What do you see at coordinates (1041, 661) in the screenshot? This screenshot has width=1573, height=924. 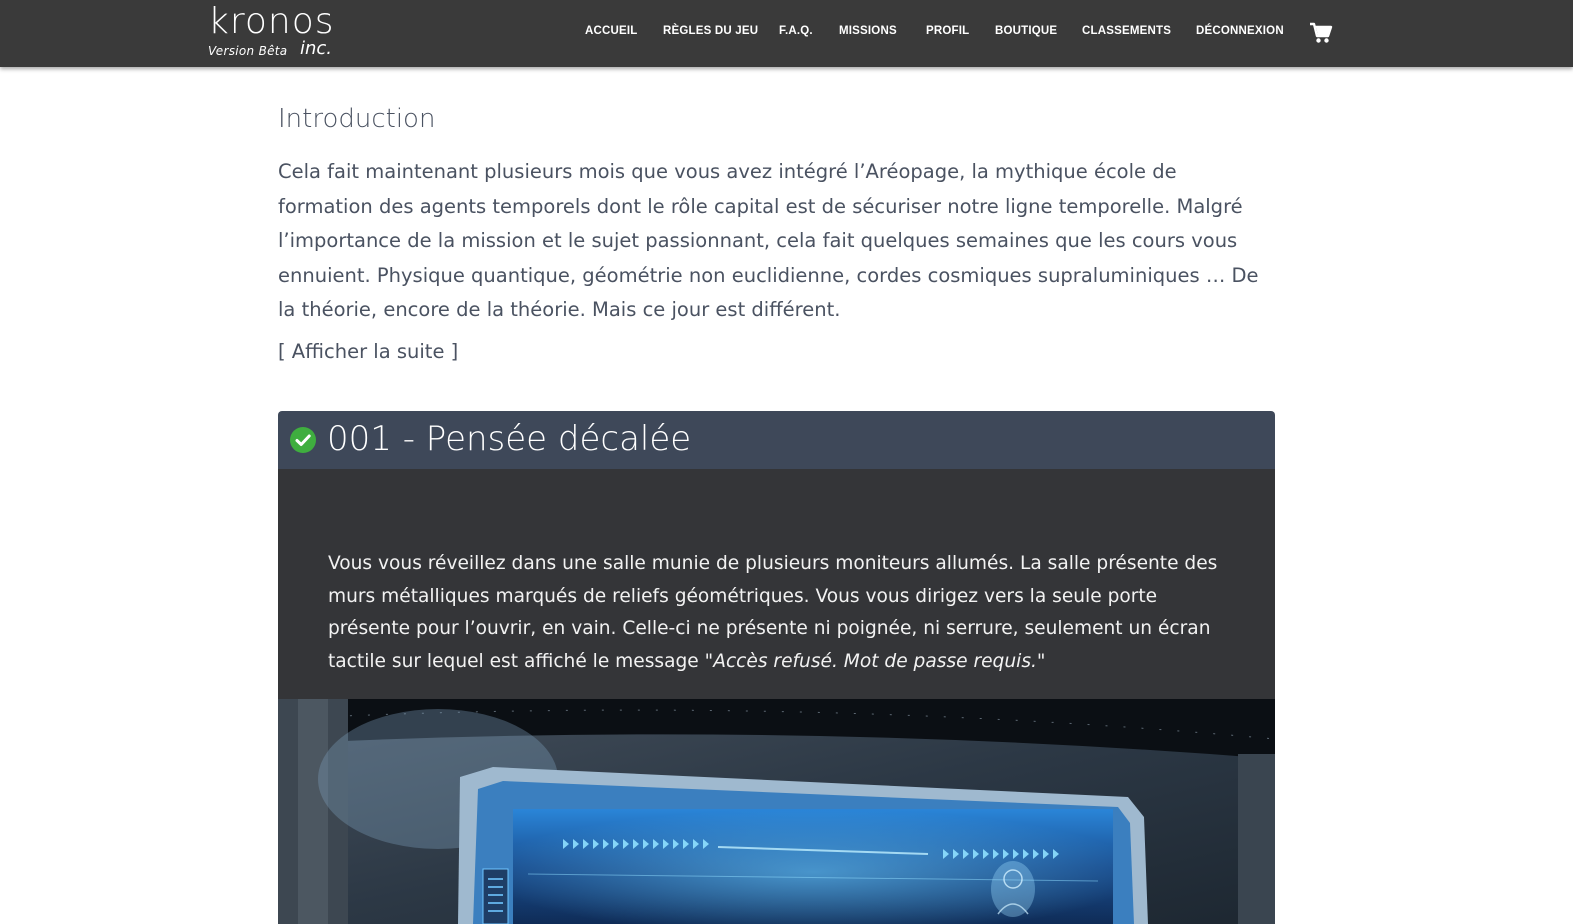 I see `mission-text-end: "` at bounding box center [1041, 661].